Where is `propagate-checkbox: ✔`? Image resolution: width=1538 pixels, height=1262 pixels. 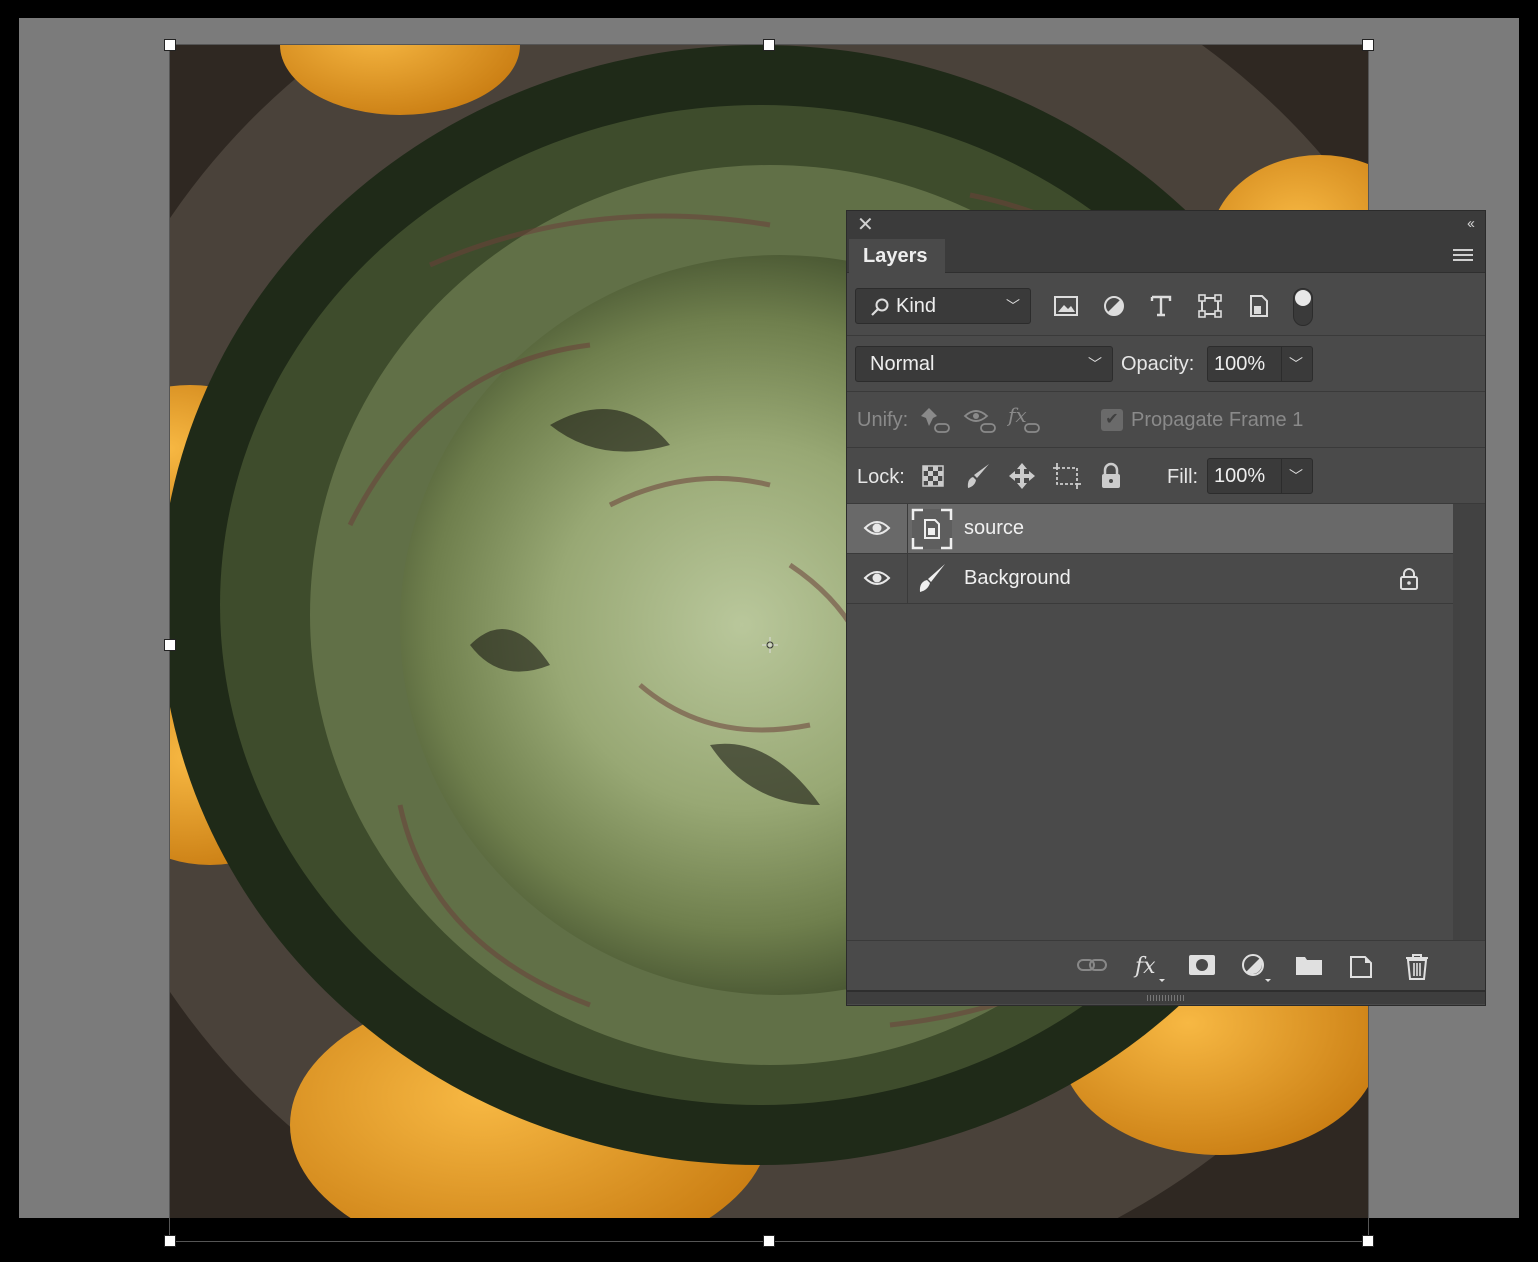
propagate-checkbox: ✔ is located at coordinates (1112, 420).